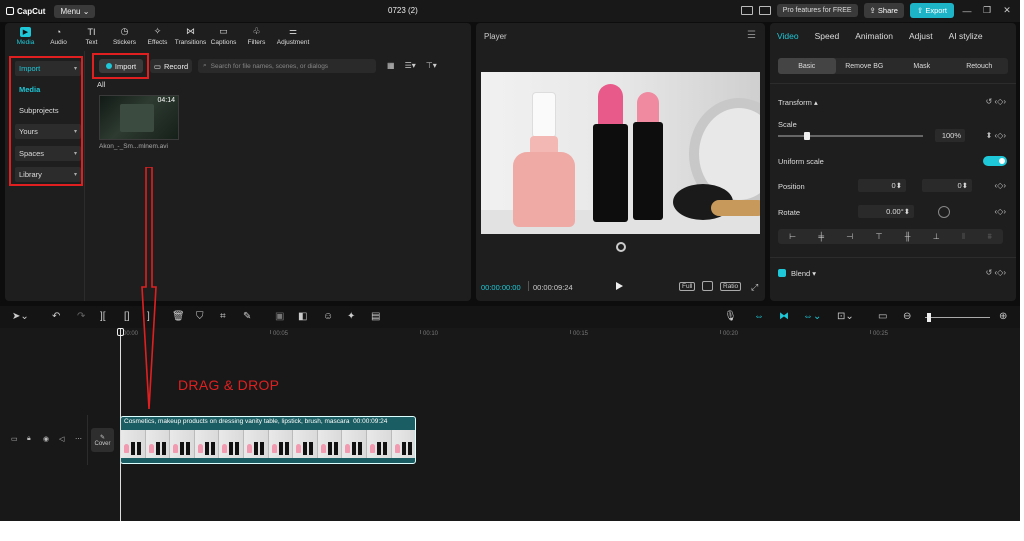  I want to click on caption-toggle-icon: ▭, so click(882, 316).